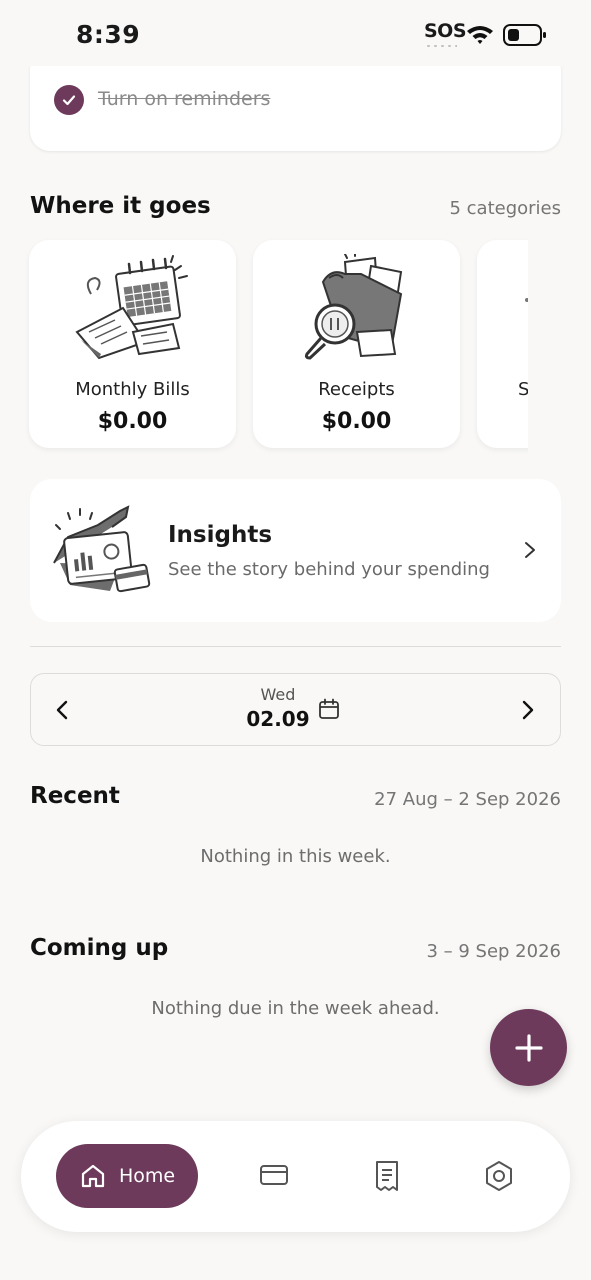 Image resolution: width=591 pixels, height=1280 pixels. I want to click on wifi-icon, so click(480, 35).